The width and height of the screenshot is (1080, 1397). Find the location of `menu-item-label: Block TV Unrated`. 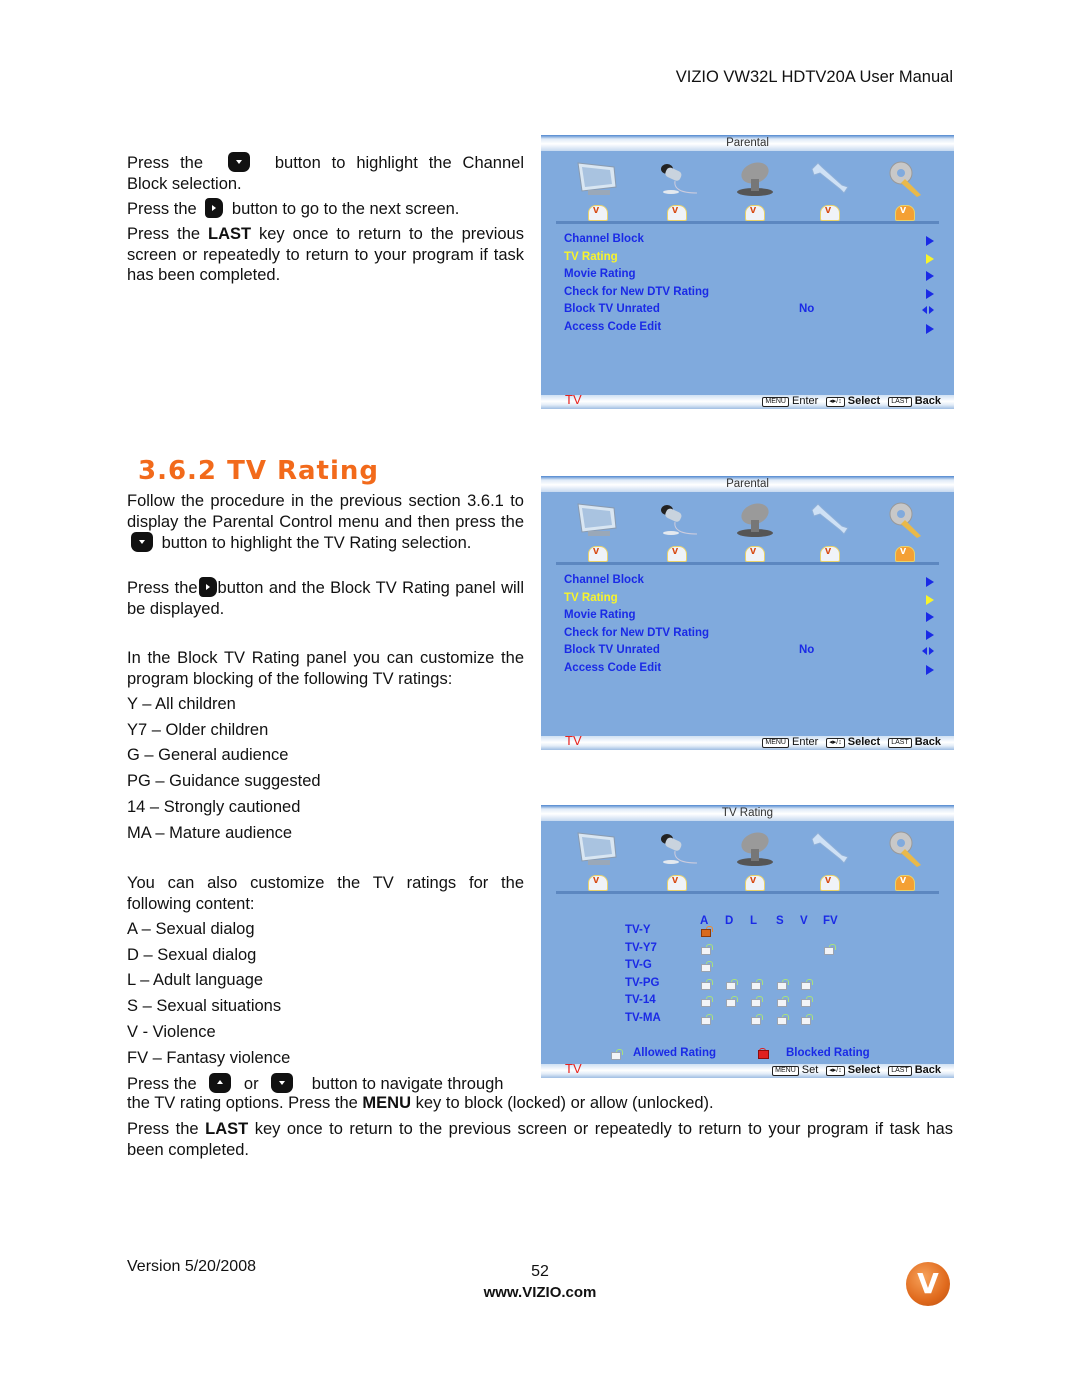

menu-item-label: Block TV Unrated is located at coordinates (612, 309).